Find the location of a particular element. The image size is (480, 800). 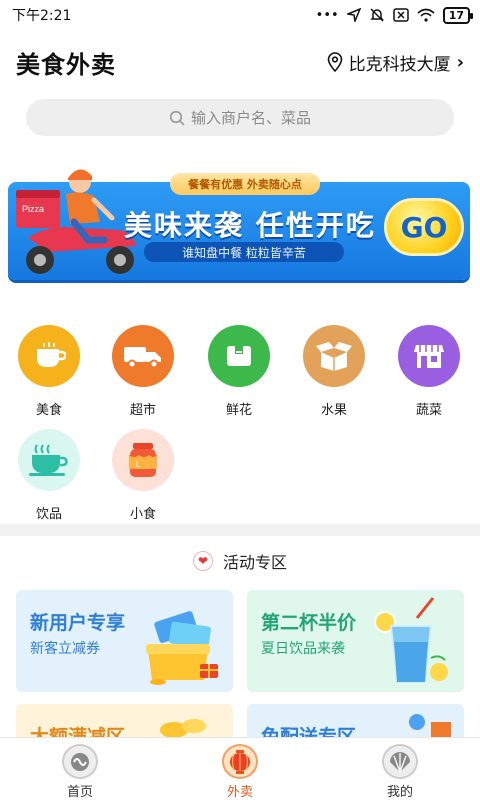

open-box-icon is located at coordinates (334, 356).